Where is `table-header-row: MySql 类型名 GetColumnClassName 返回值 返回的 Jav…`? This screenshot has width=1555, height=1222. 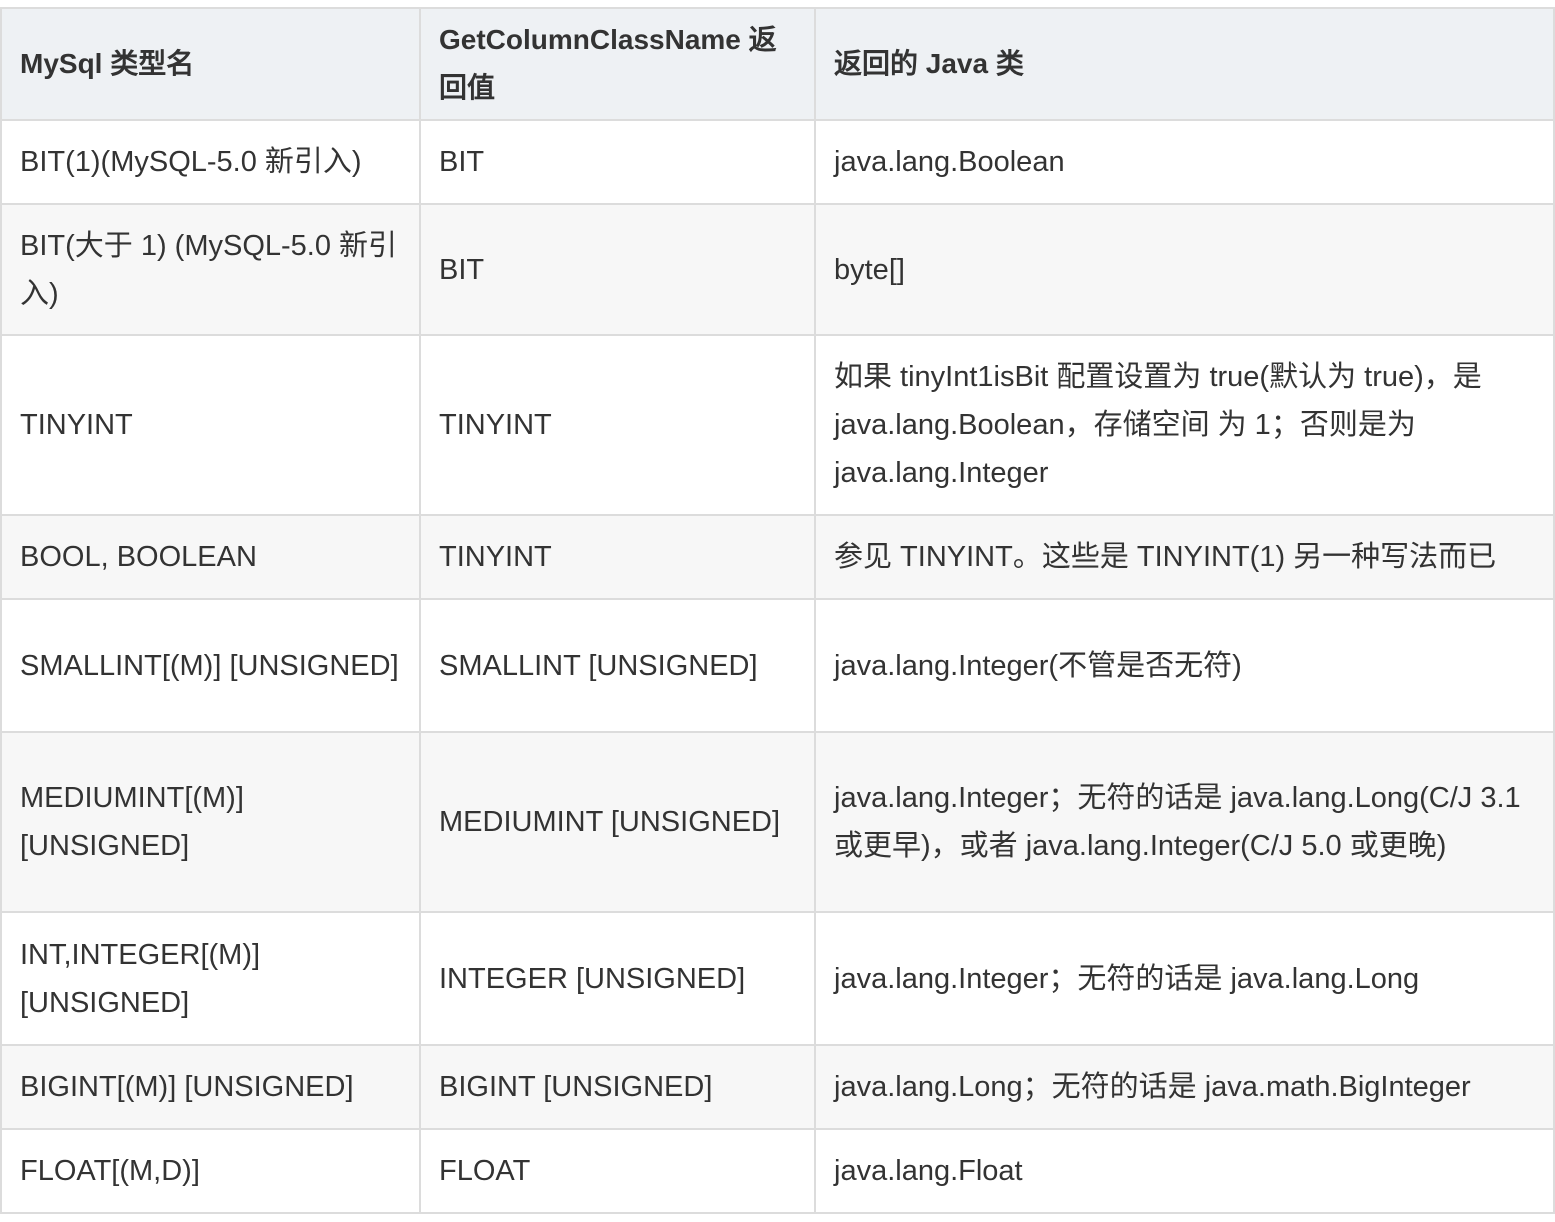
table-header-row: MySql 类型名 GetColumnClassName 返回值 返回的 Jav… is located at coordinates (777, 64).